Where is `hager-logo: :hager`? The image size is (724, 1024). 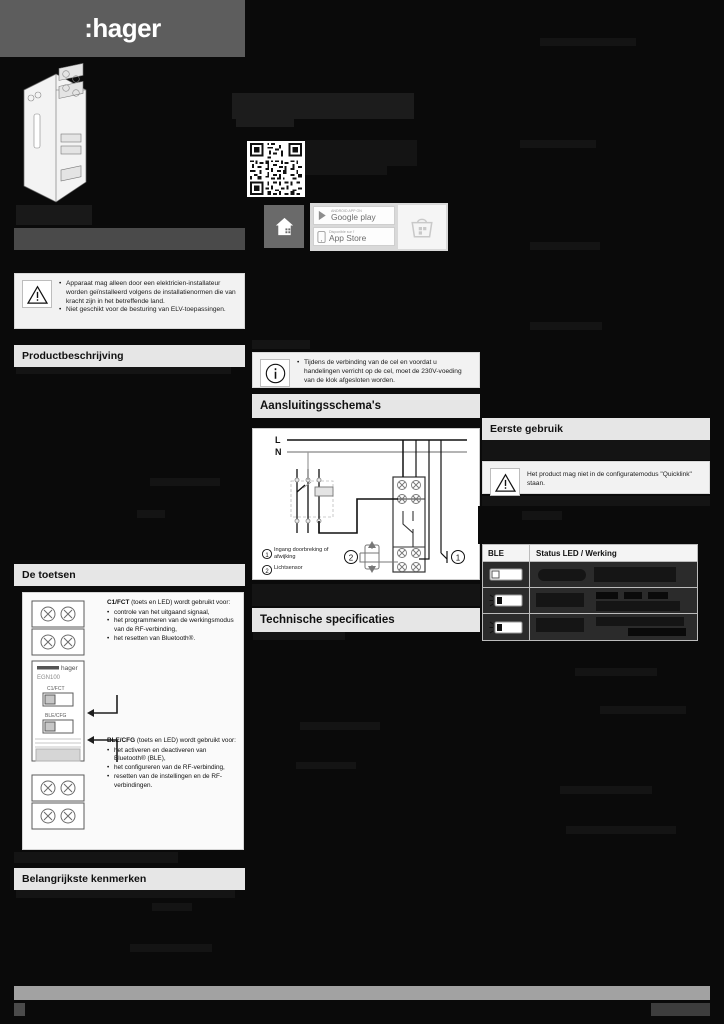 hager-logo: :hager is located at coordinates (122, 28).